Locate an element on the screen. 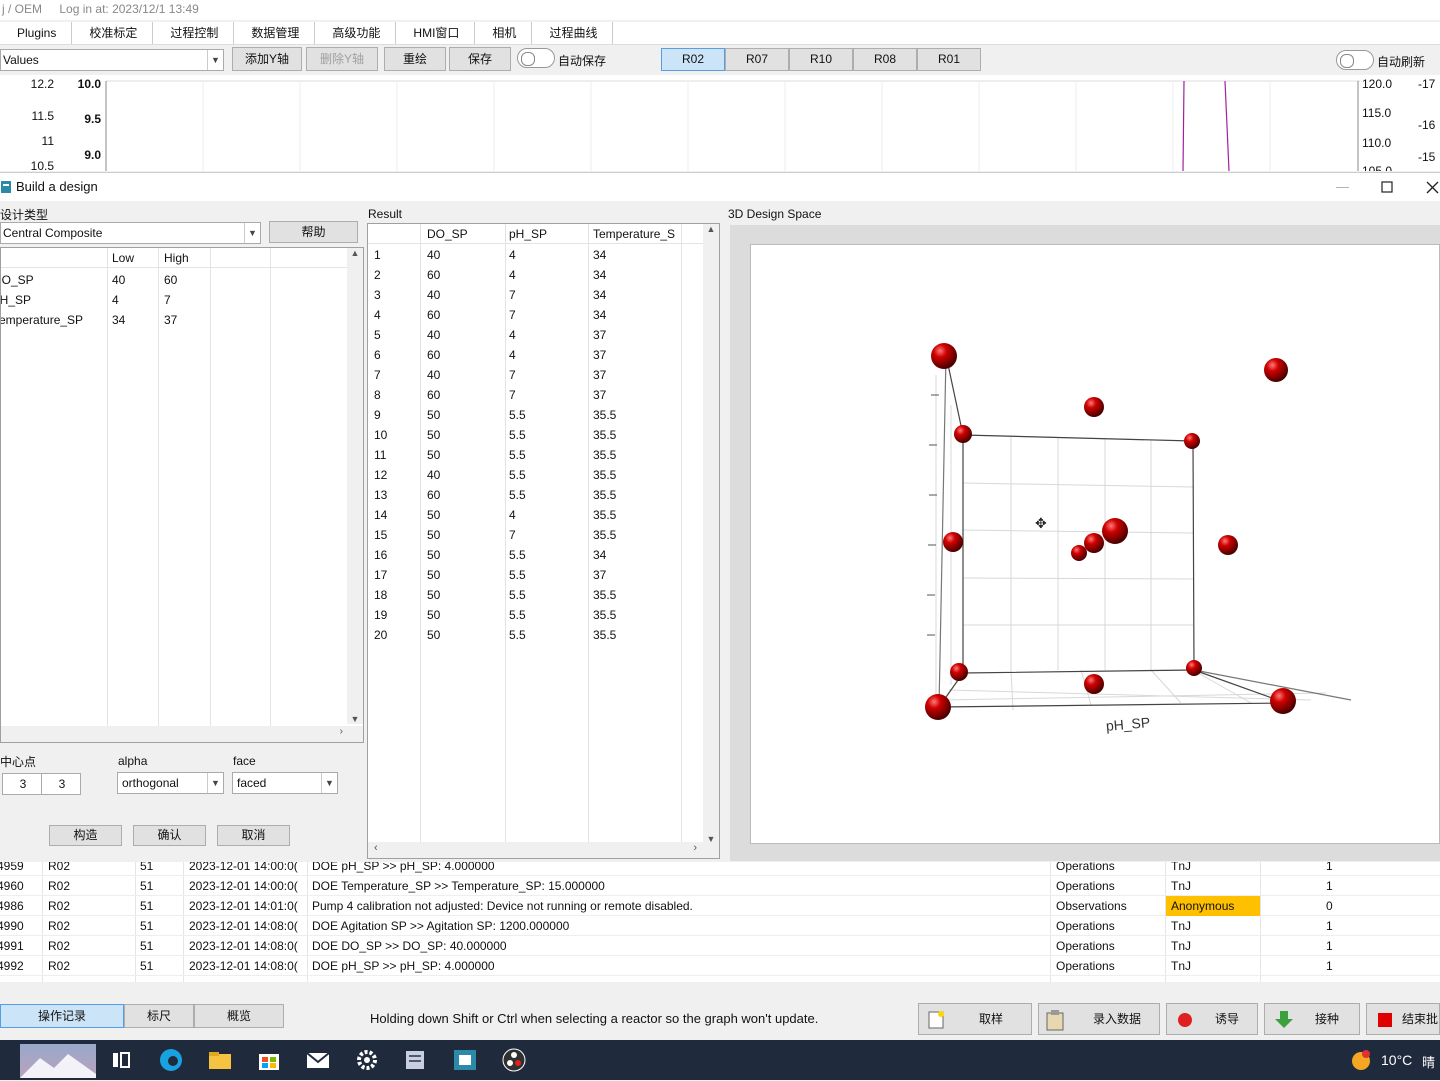 This screenshot has width=1440, height=1081. store-icon is located at coordinates (269, 1060).